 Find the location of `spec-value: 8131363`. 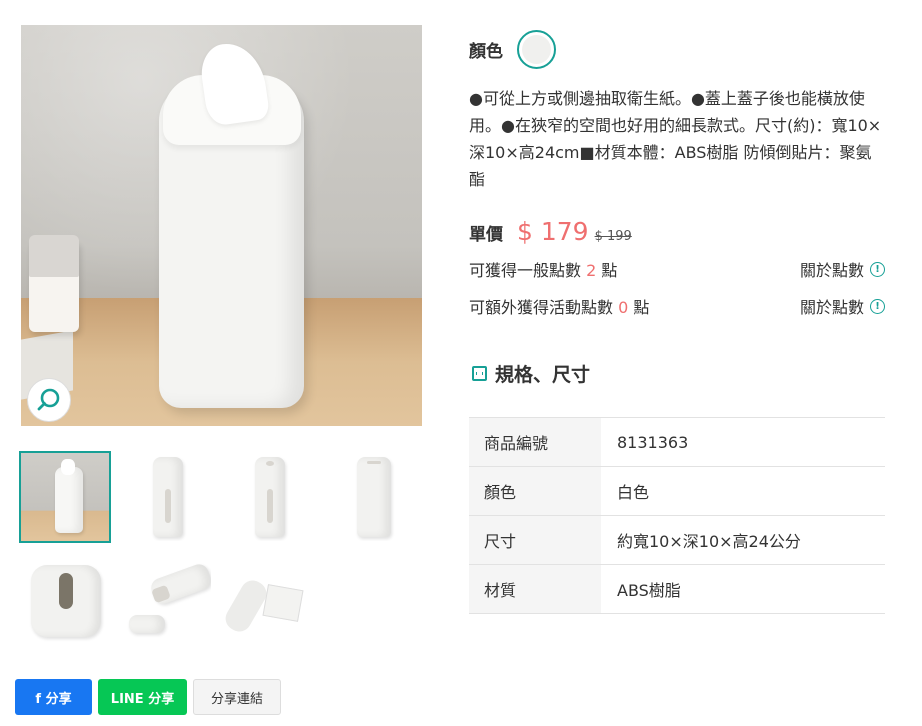

spec-value: 8131363 is located at coordinates (653, 442).